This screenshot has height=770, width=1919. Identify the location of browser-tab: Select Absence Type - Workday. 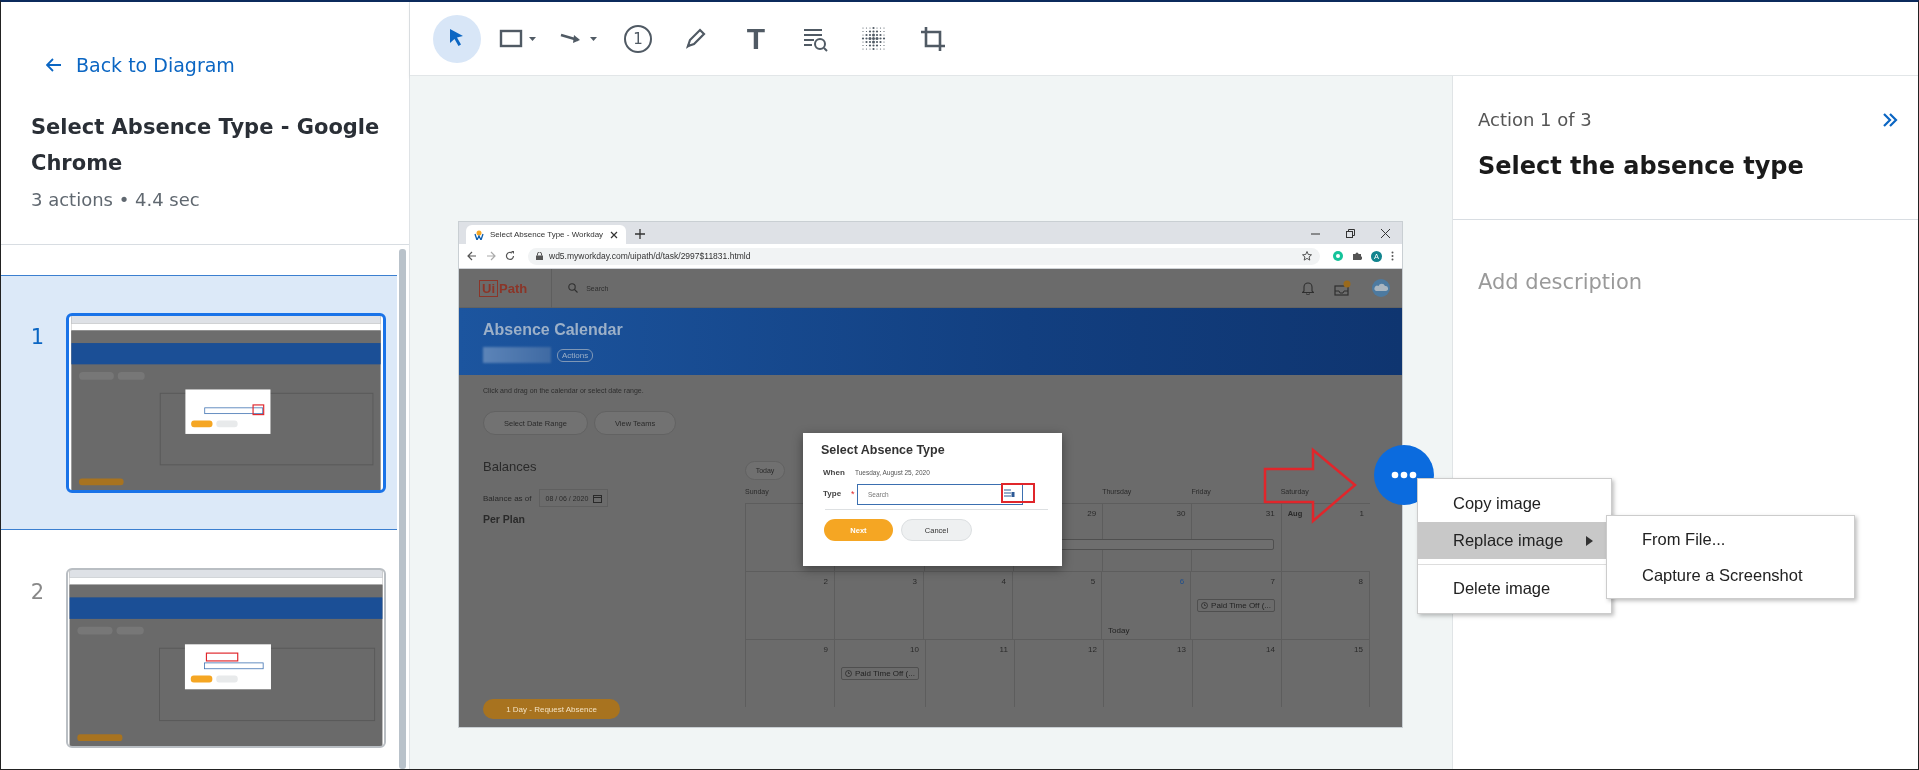
(546, 234).